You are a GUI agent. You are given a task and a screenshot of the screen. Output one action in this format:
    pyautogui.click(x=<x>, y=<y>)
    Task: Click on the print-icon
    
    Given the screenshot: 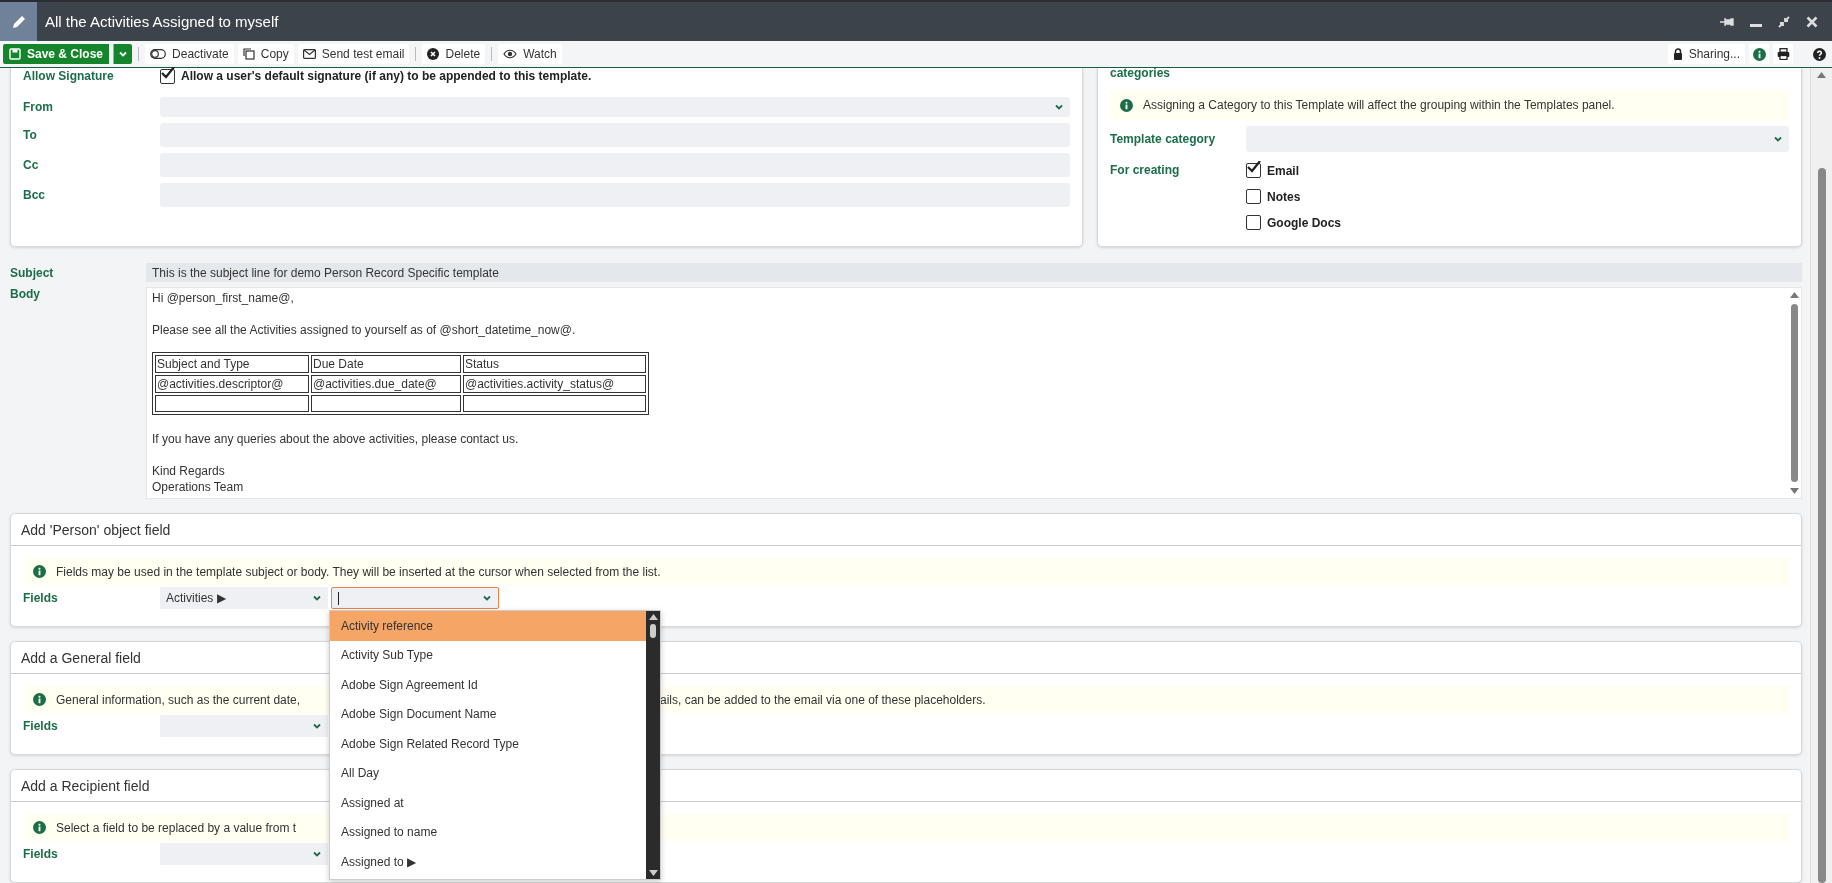 What is the action you would take?
    pyautogui.click(x=1783, y=54)
    